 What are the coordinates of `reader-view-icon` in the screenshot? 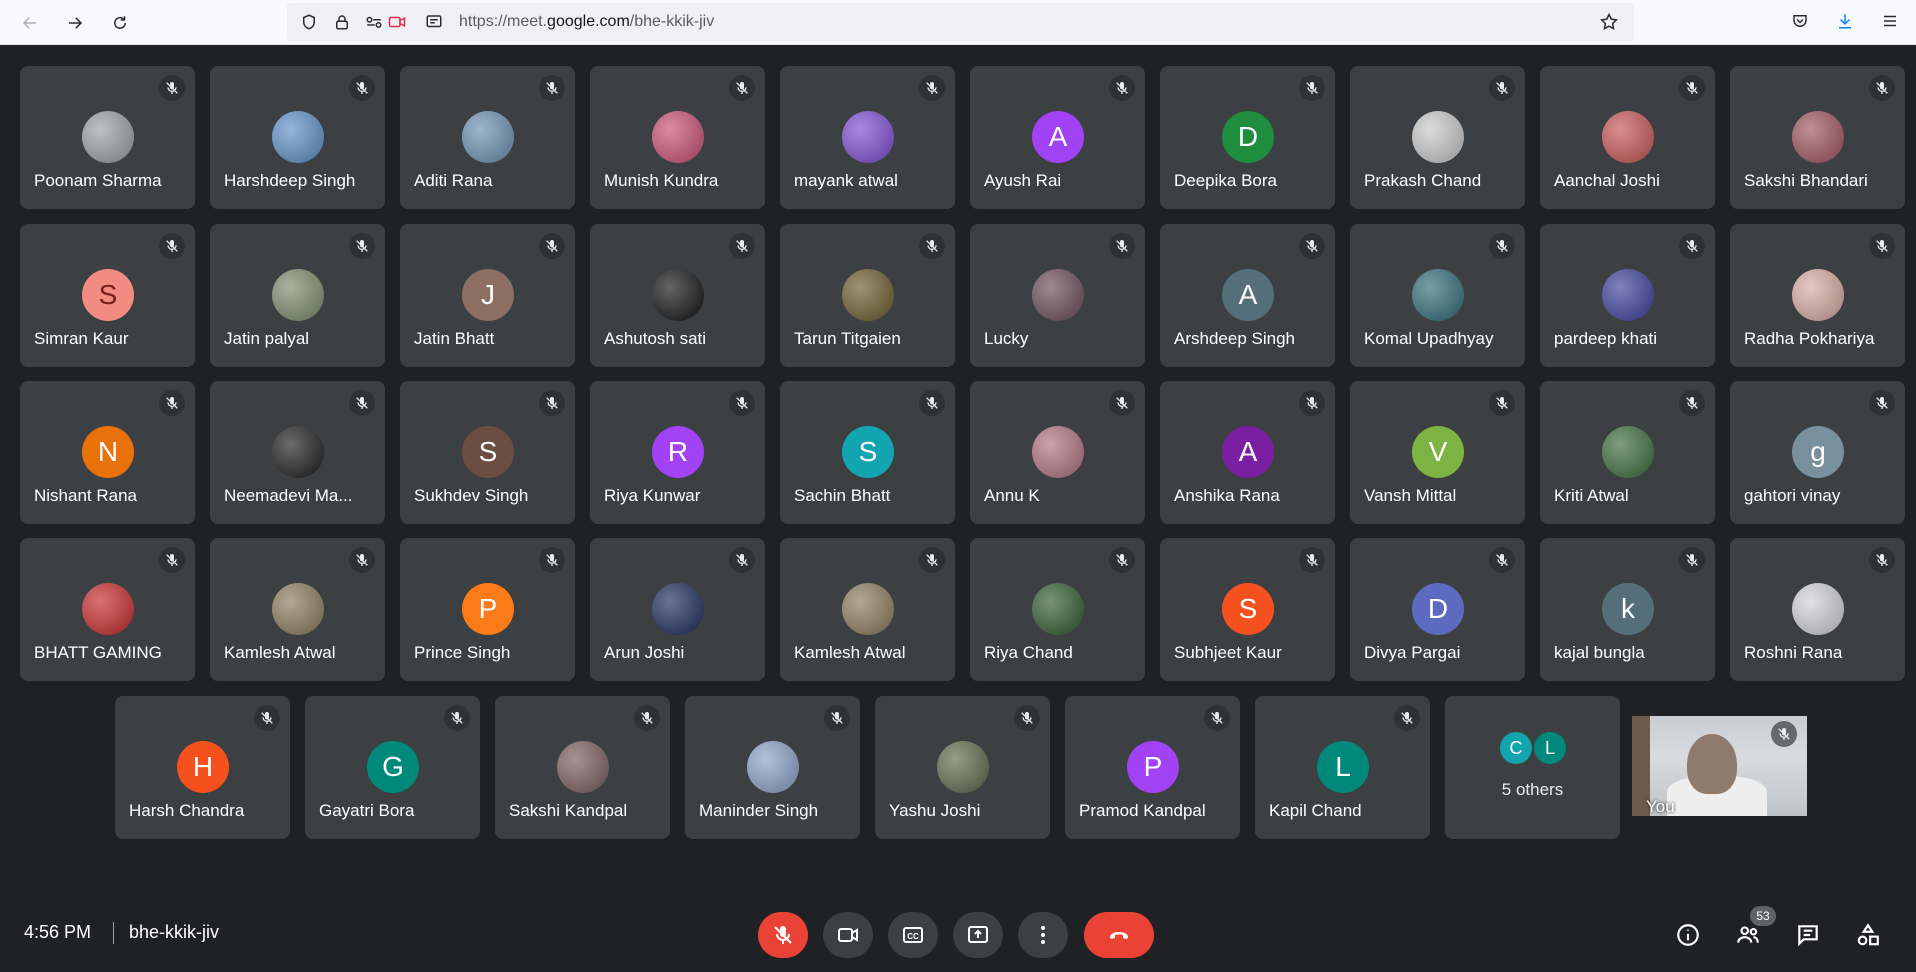 It's located at (434, 22).